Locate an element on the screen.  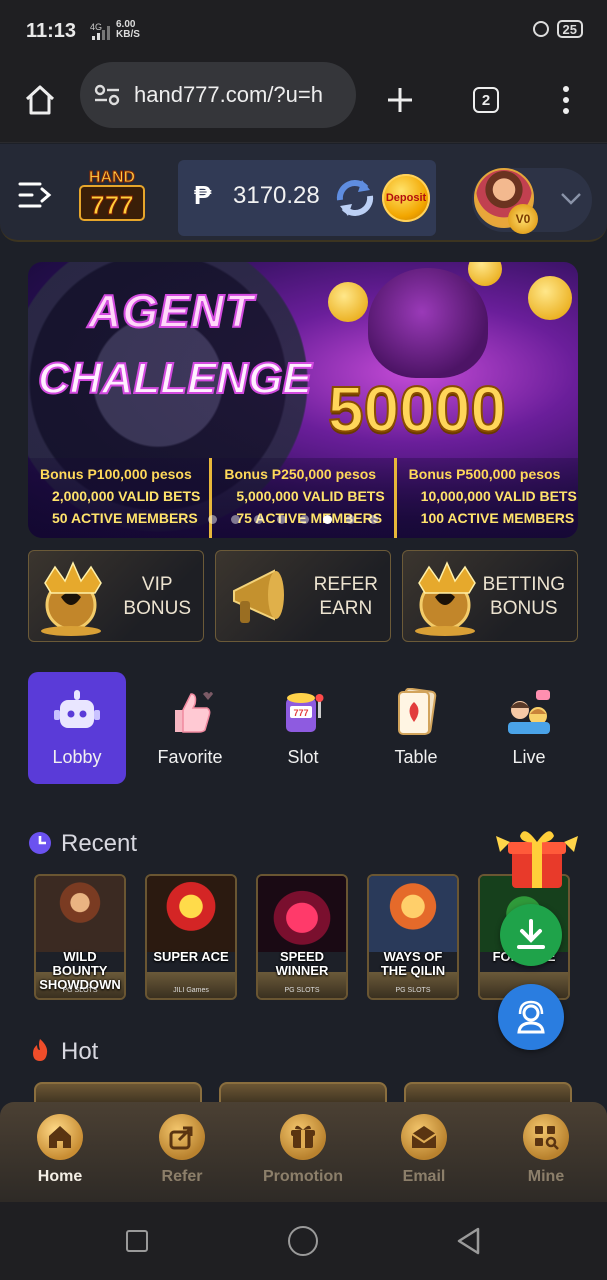
nav-label: Refer is located at coordinates (182, 1176).